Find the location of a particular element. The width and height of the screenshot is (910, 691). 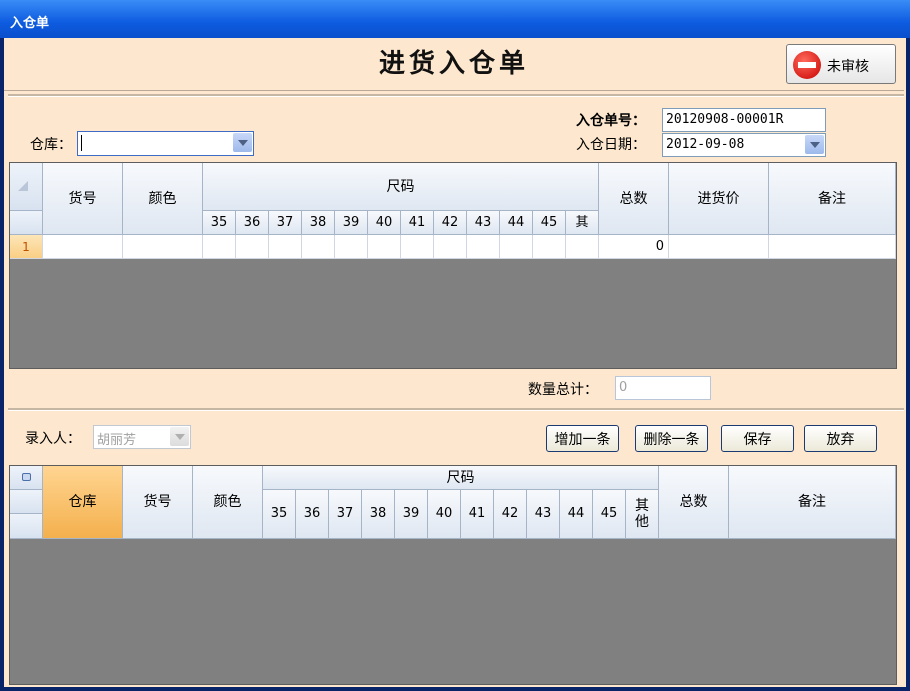

date-picker: 2012-09-08 is located at coordinates (744, 145).